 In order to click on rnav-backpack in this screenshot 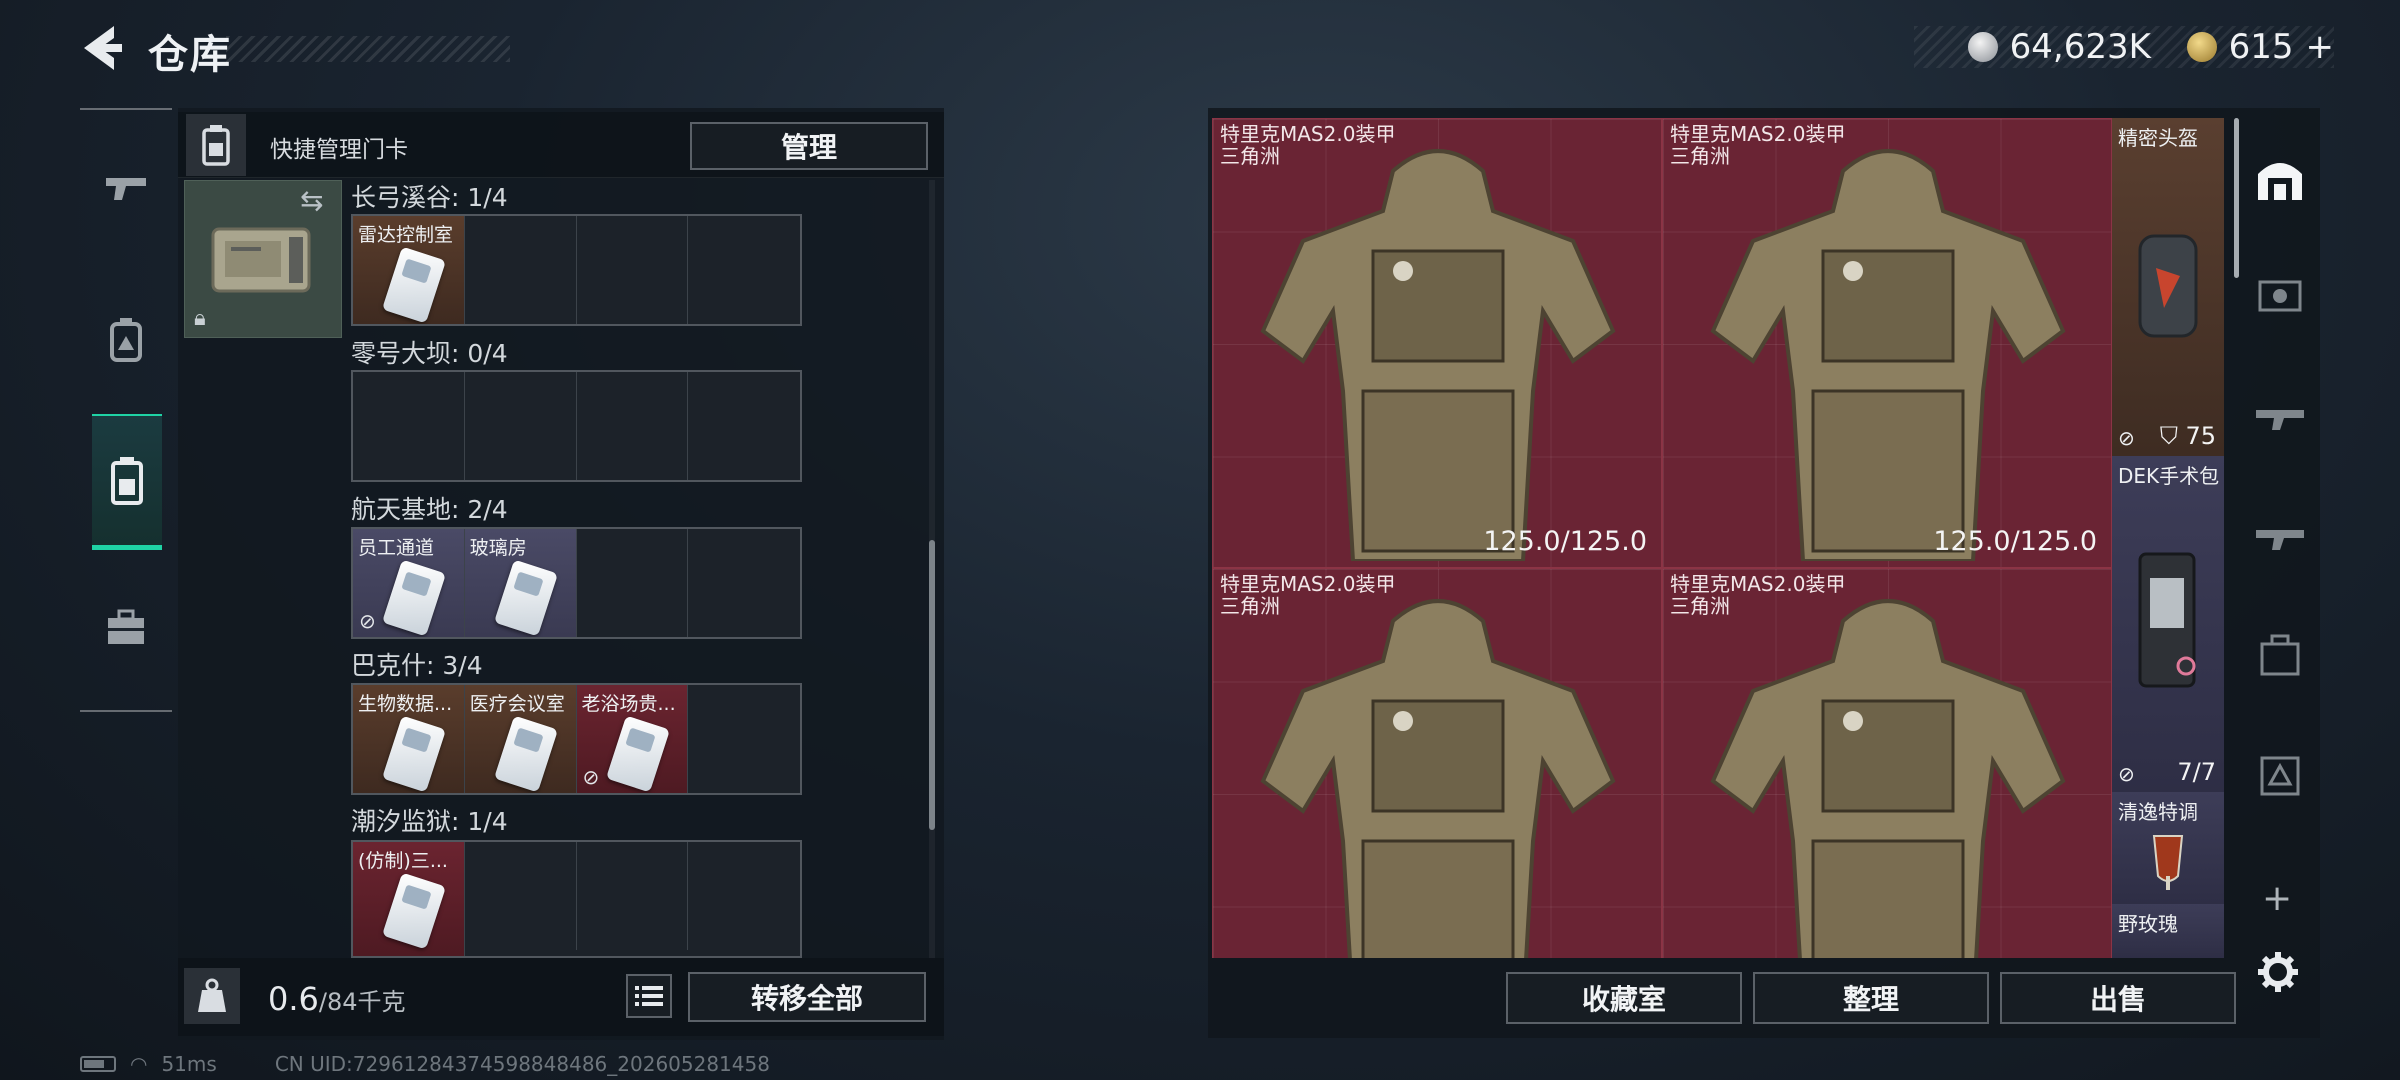, I will do `click(2280, 656)`.